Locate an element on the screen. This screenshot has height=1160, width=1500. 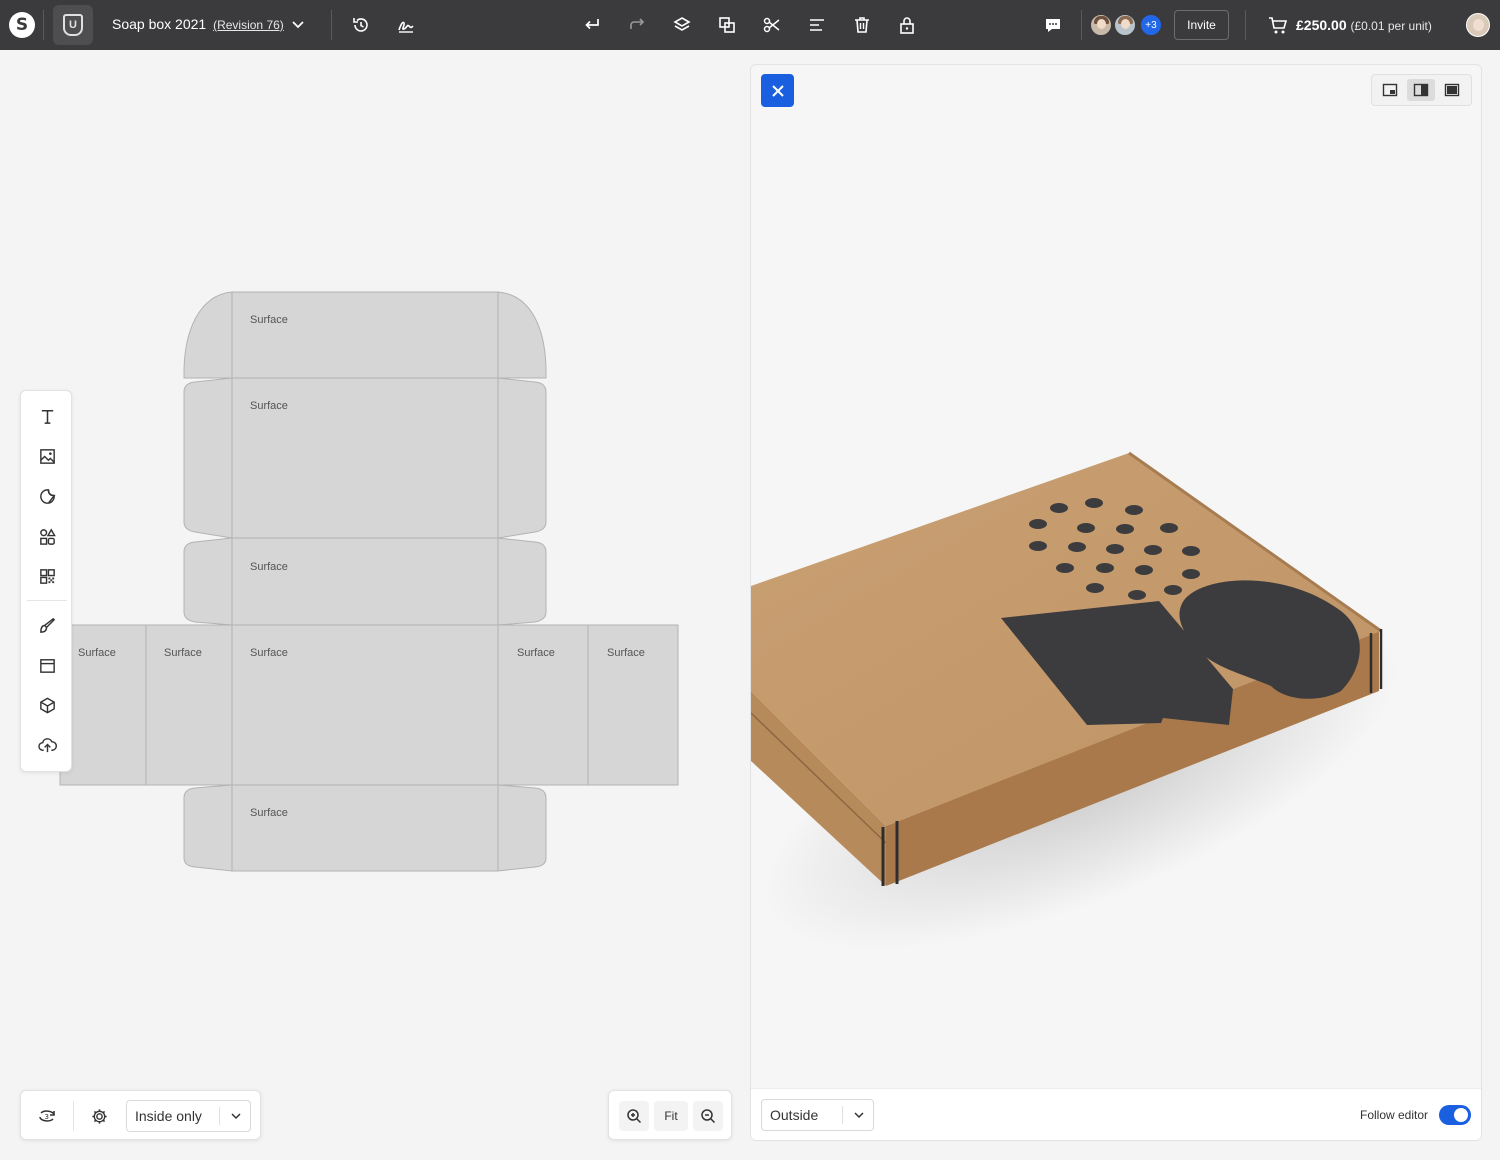
view-mode-full is located at coordinates (1452, 90).